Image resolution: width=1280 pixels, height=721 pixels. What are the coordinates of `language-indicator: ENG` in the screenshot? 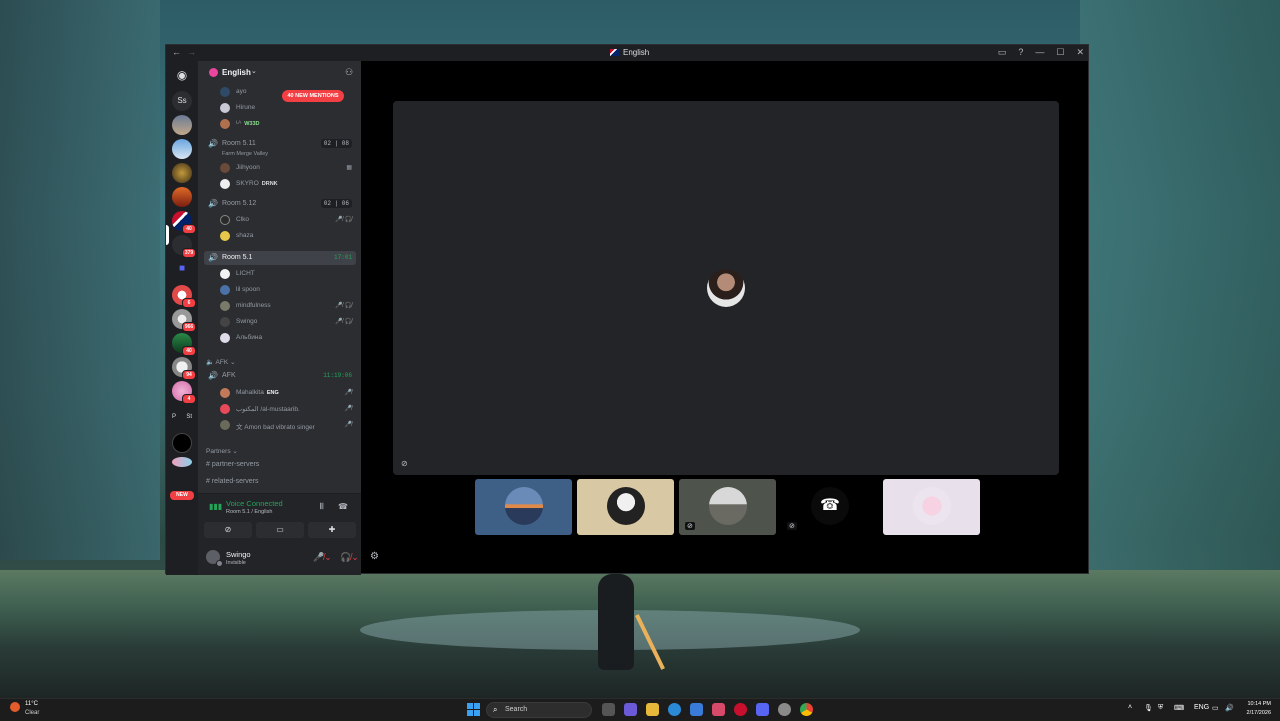 It's located at (1201, 707).